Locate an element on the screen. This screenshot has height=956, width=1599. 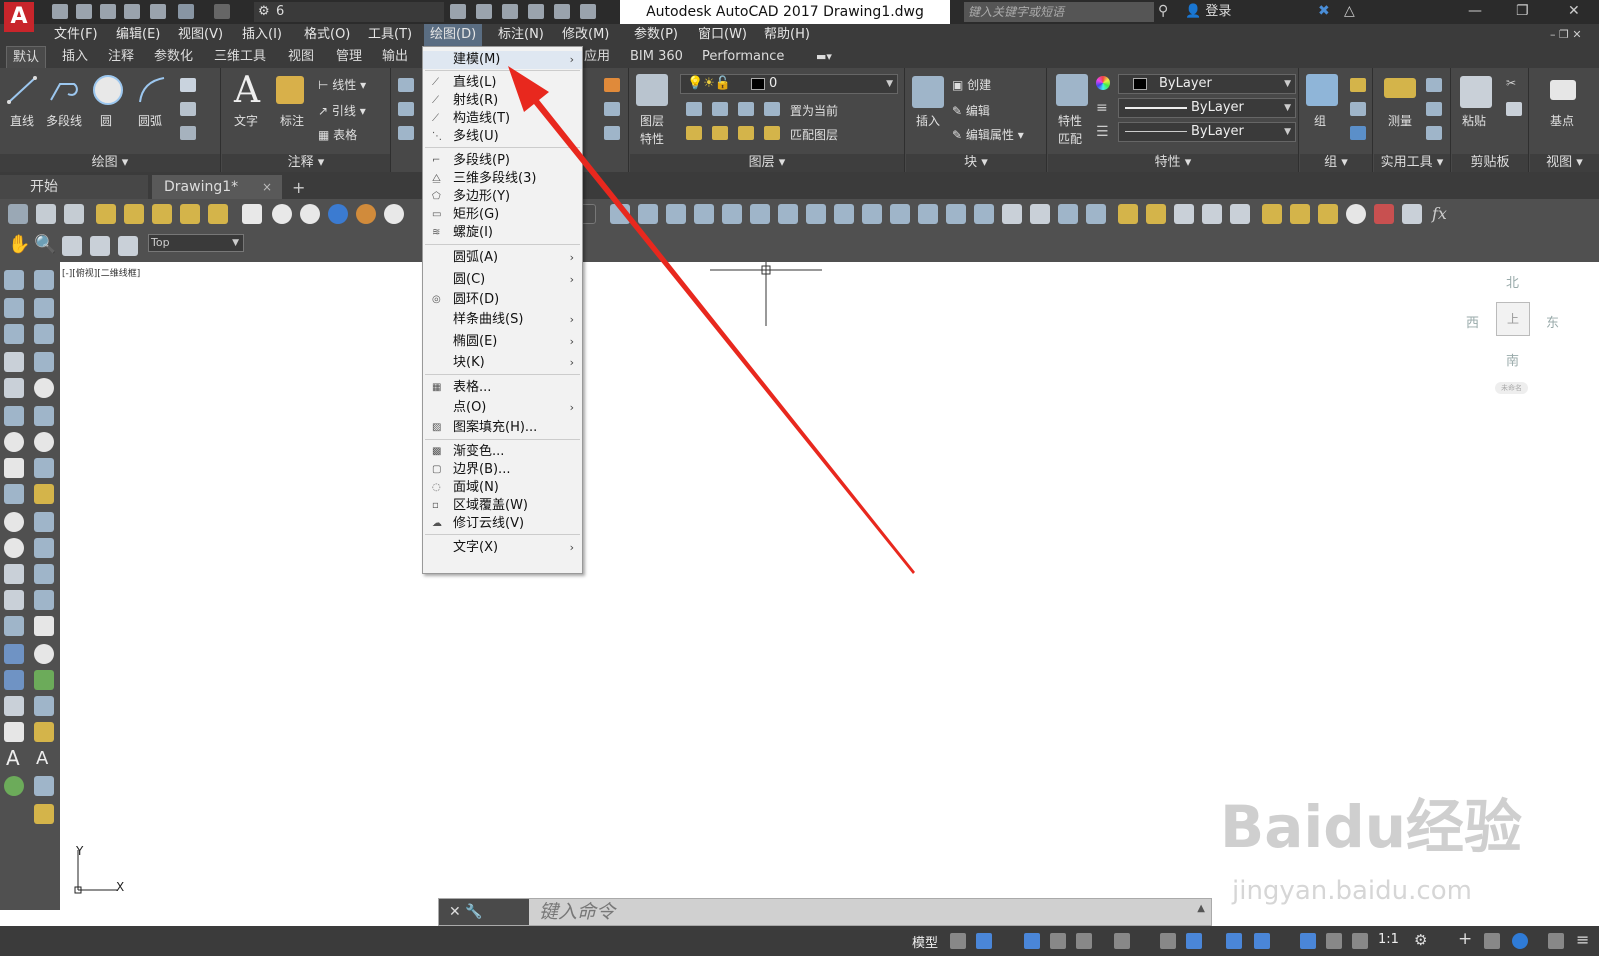
close-icon: ✕ is located at coordinates (1574, 11).